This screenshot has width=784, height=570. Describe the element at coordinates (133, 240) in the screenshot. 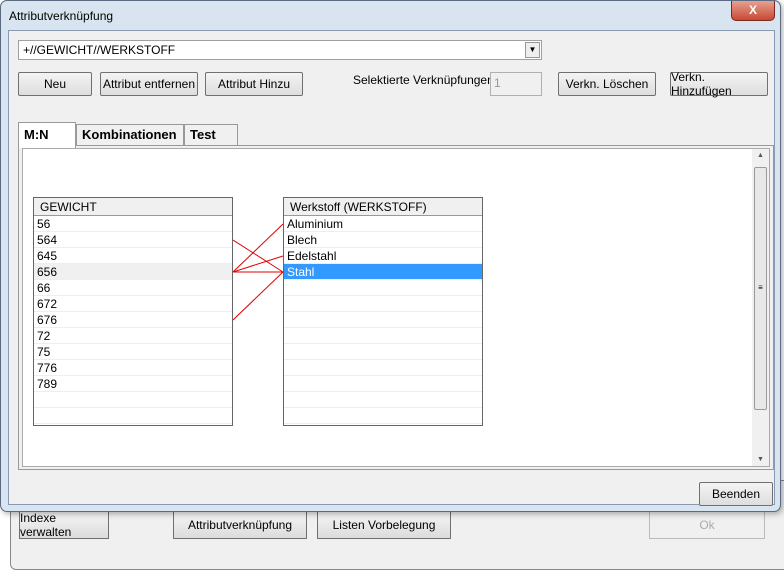

I see `list-item: 564` at that location.